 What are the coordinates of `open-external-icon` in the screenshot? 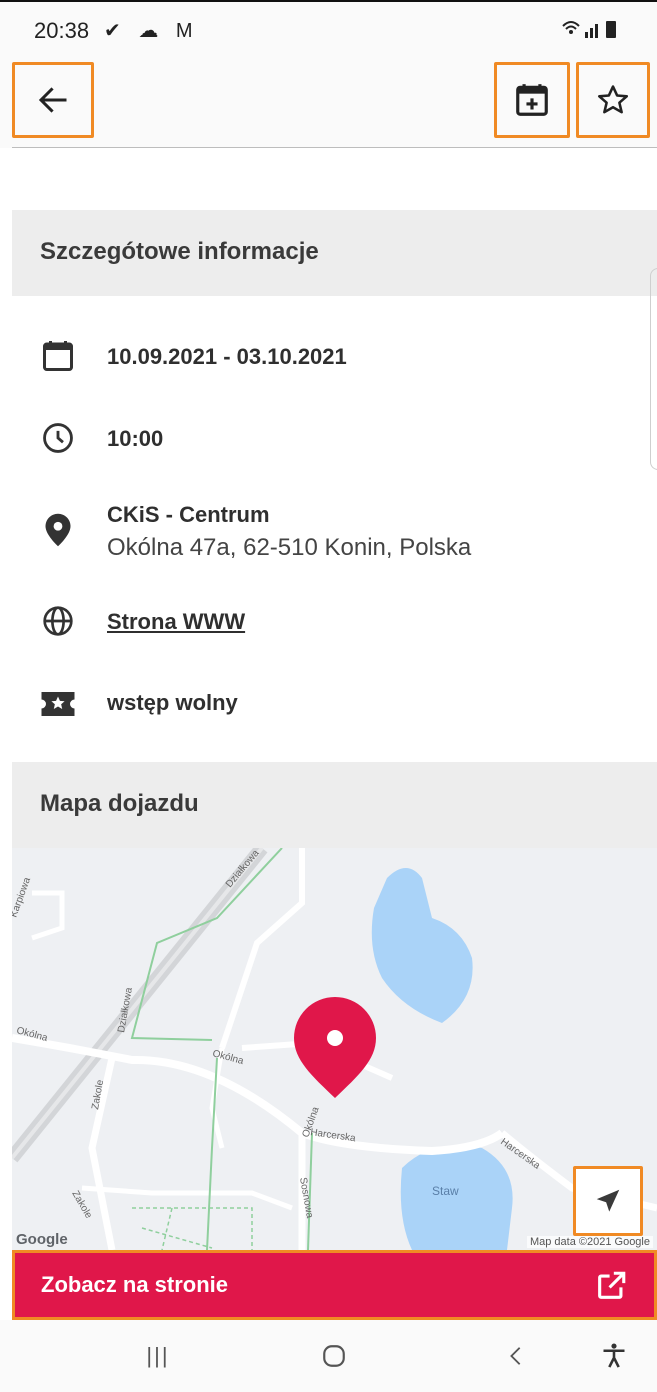 It's located at (612, 1285).